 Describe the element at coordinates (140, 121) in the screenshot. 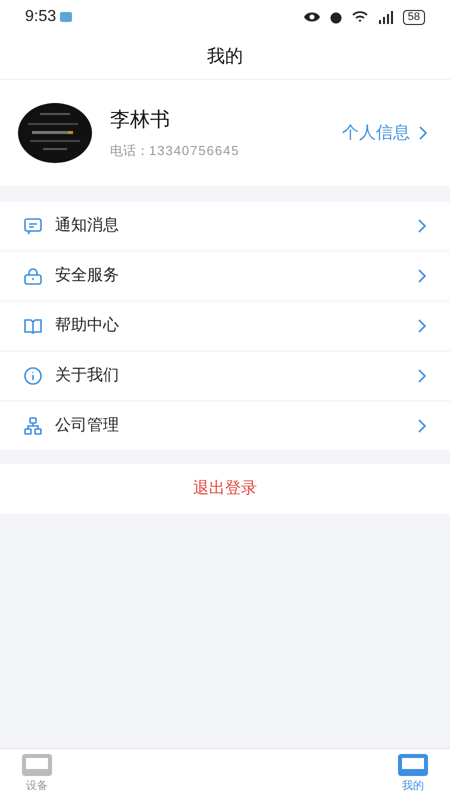

I see `user-name: 李林书` at that location.